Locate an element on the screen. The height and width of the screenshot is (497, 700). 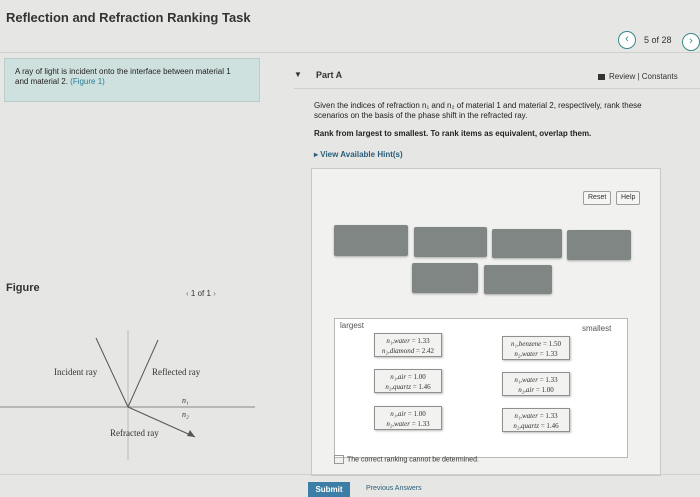
reset-button: Reset is located at coordinates (597, 198).